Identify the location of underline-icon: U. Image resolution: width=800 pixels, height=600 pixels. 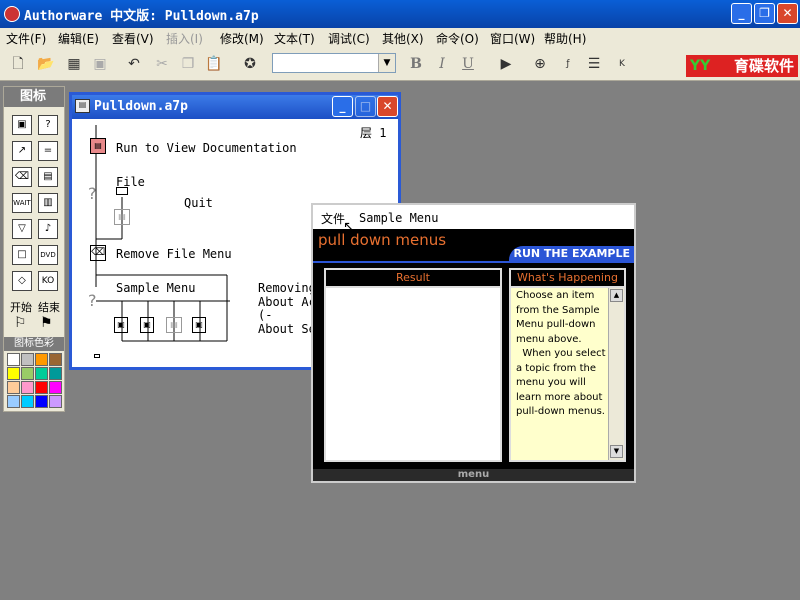
(468, 64).